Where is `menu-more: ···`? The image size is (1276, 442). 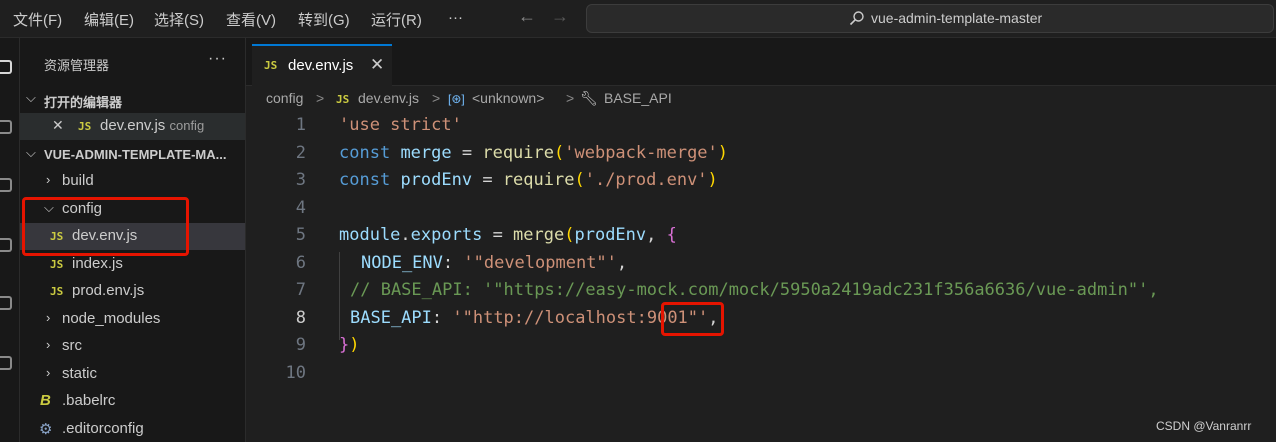
menu-more: ··· is located at coordinates (455, 17).